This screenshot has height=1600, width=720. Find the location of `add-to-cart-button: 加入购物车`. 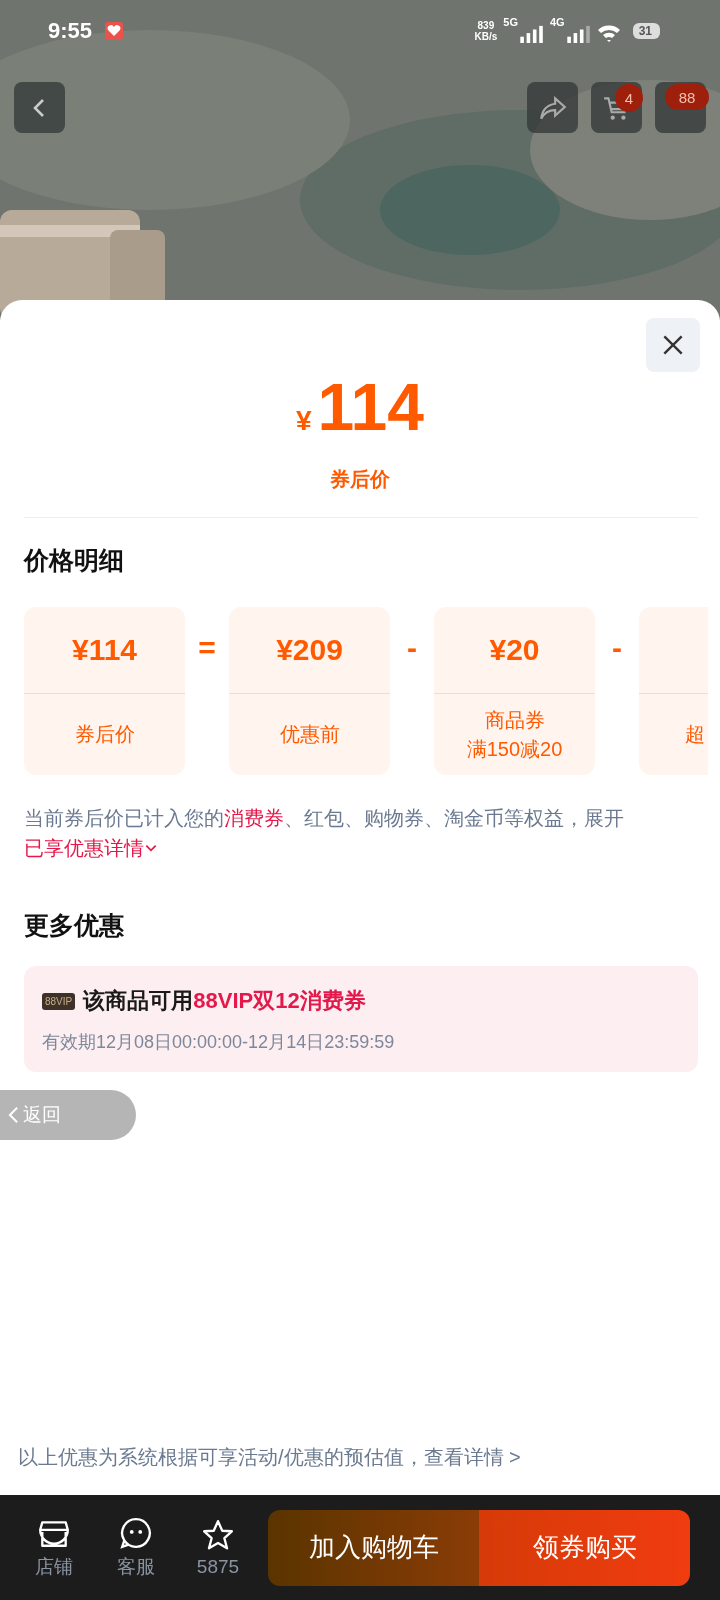

add-to-cart-button: 加入购物车 is located at coordinates (373, 1547).